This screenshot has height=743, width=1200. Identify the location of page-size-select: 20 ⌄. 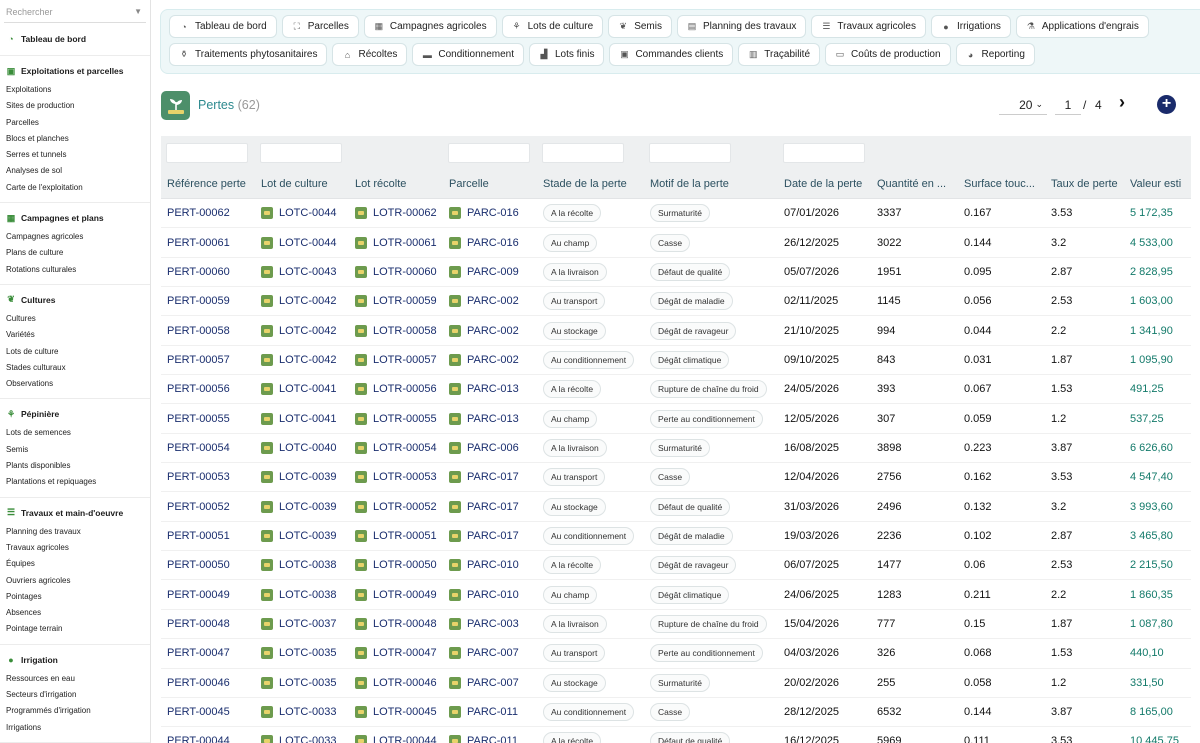
(1023, 105).